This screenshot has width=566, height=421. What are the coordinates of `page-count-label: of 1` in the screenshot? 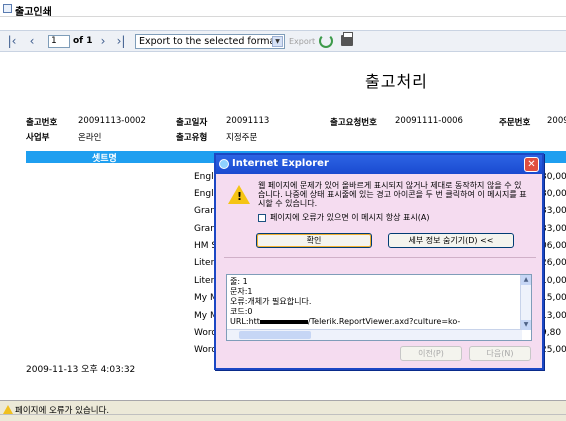 It's located at (83, 41).